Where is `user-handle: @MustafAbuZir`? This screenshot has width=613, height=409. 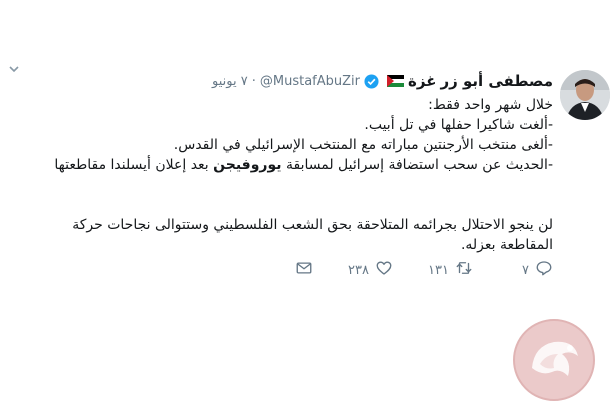
user-handle: @MustafAbuZir is located at coordinates (310, 81).